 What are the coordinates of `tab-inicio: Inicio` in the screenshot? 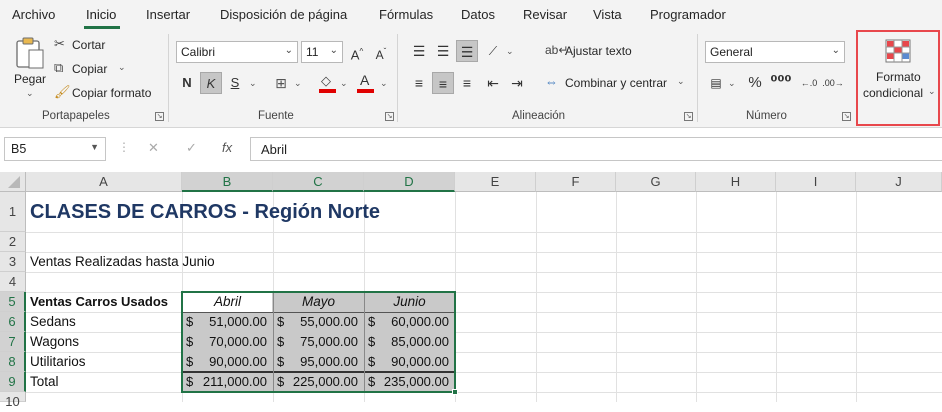 It's located at (101, 14).